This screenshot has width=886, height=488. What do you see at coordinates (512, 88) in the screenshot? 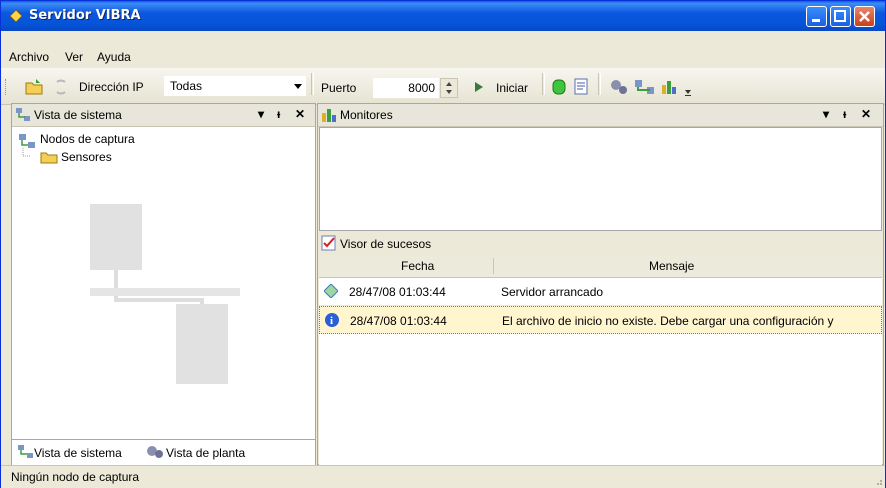
I see `start-button: Iniciar` at bounding box center [512, 88].